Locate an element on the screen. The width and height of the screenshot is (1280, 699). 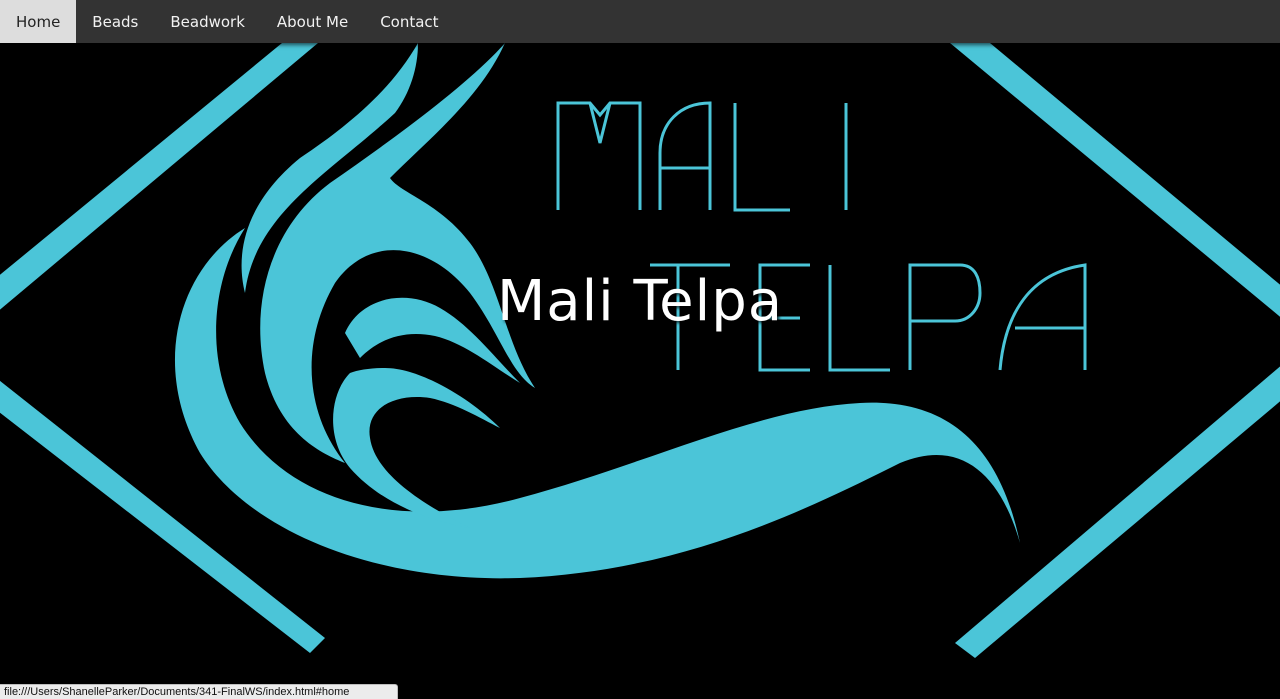
nav-beads: Beads is located at coordinates (115, 21).